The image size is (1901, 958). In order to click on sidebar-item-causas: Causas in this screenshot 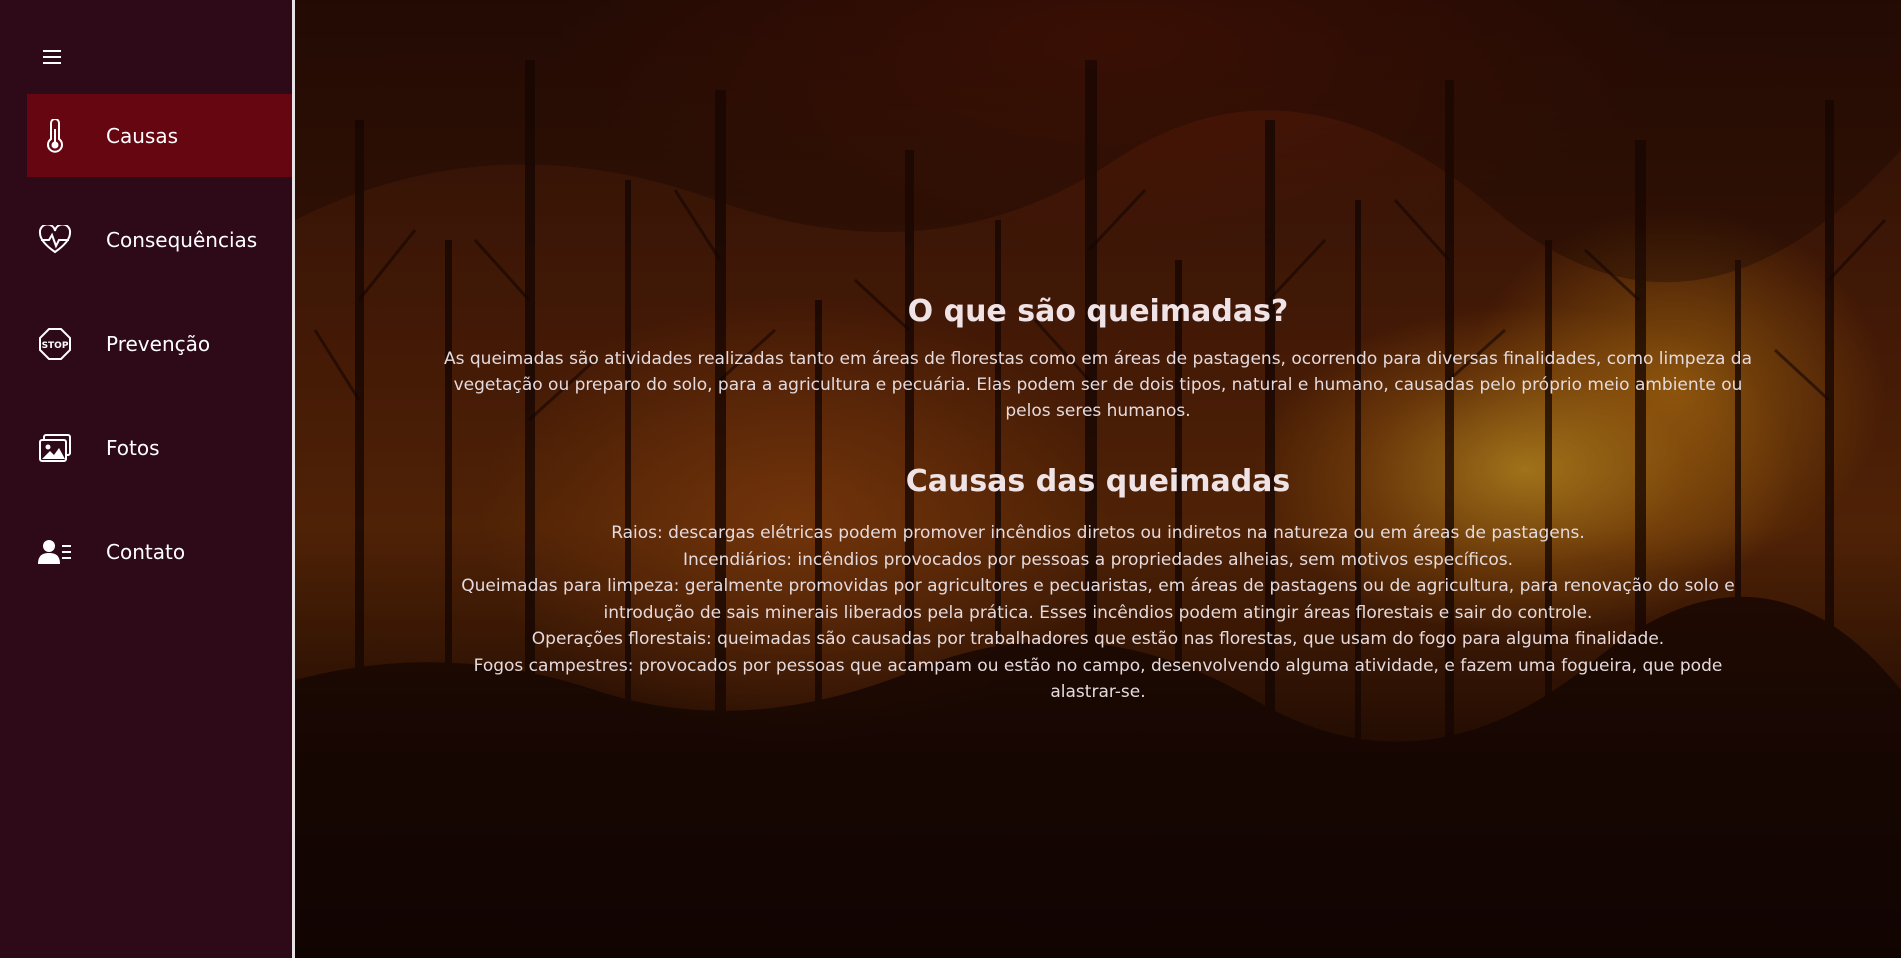, I will do `click(159, 135)`.